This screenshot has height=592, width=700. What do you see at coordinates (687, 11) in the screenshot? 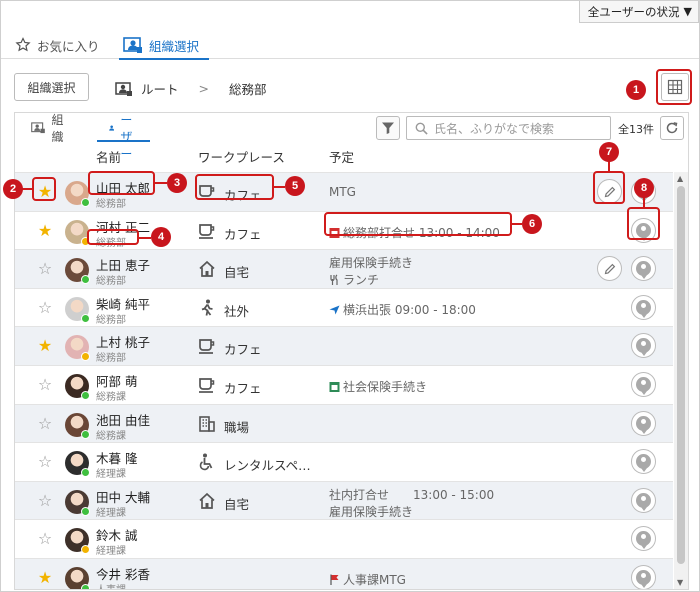
I see `dropdown-arrow-icon: ▼` at bounding box center [687, 11].